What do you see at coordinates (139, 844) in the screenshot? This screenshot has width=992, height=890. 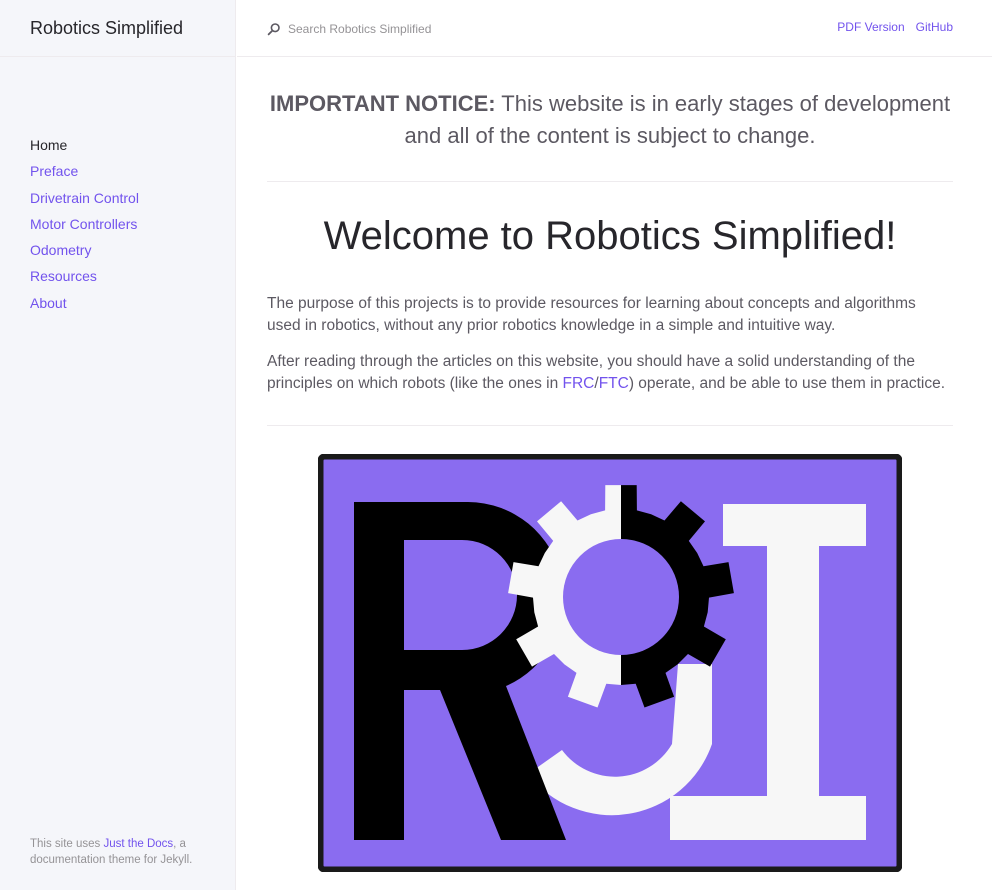 I see `footer-theme-link: Just the Docs` at bounding box center [139, 844].